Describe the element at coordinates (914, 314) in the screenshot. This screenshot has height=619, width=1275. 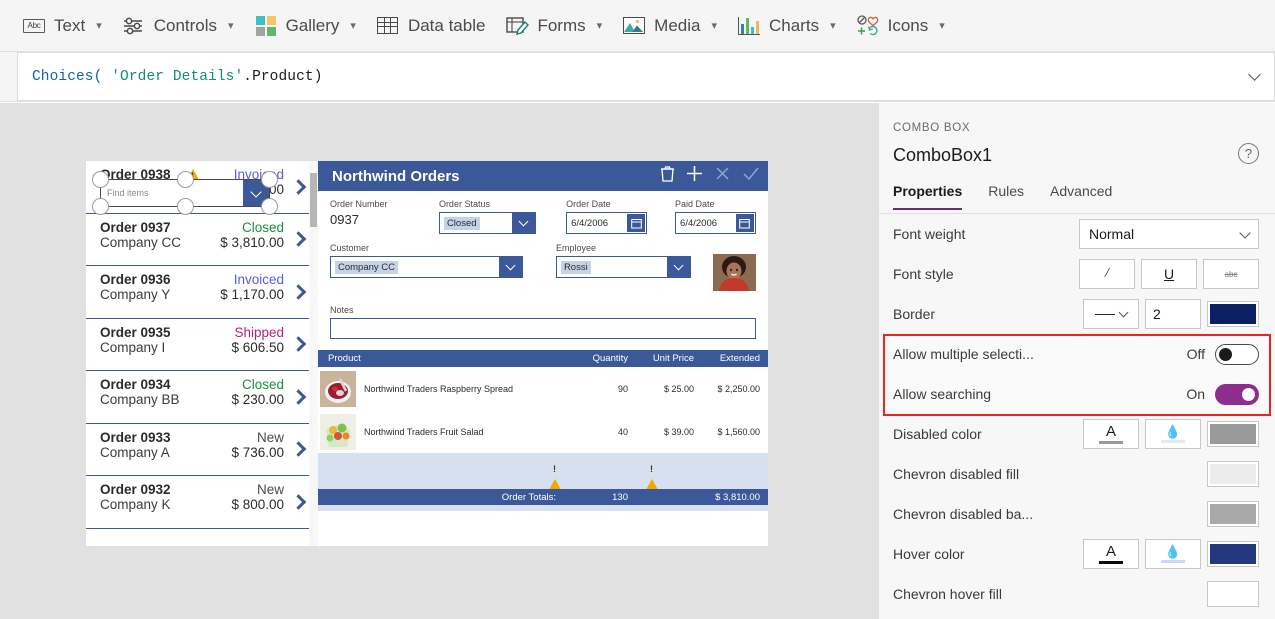
I see `property-label: Border` at that location.